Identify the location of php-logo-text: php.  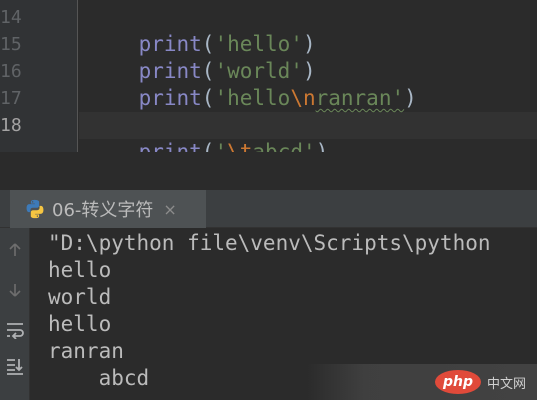
(457, 382).